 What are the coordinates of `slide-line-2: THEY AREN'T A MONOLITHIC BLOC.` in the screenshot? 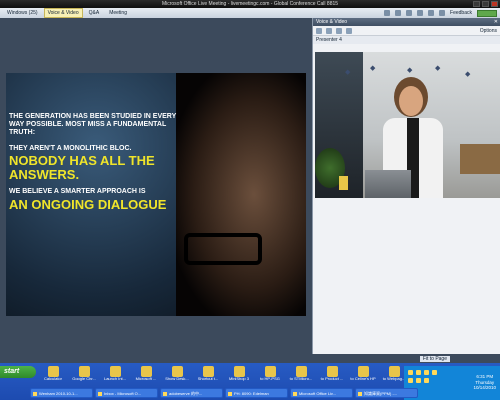 It's located at (70, 149).